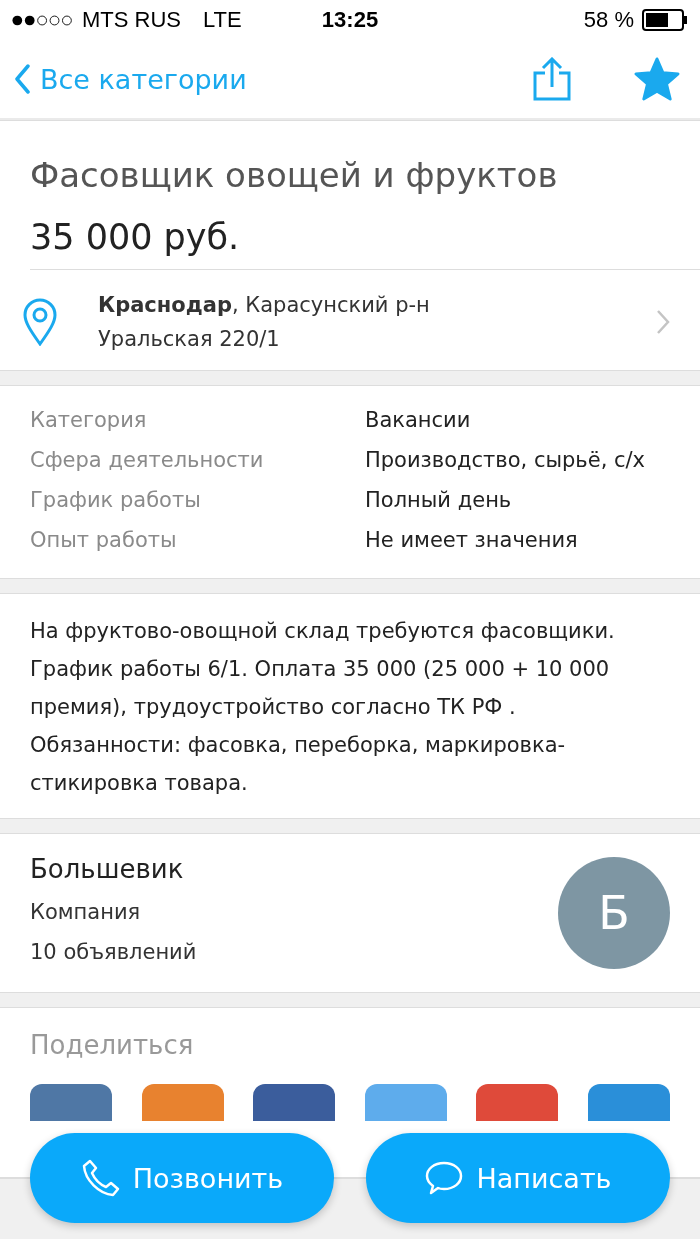 The image size is (700, 1245). I want to click on address-line: Уральская 220/1, so click(189, 339).